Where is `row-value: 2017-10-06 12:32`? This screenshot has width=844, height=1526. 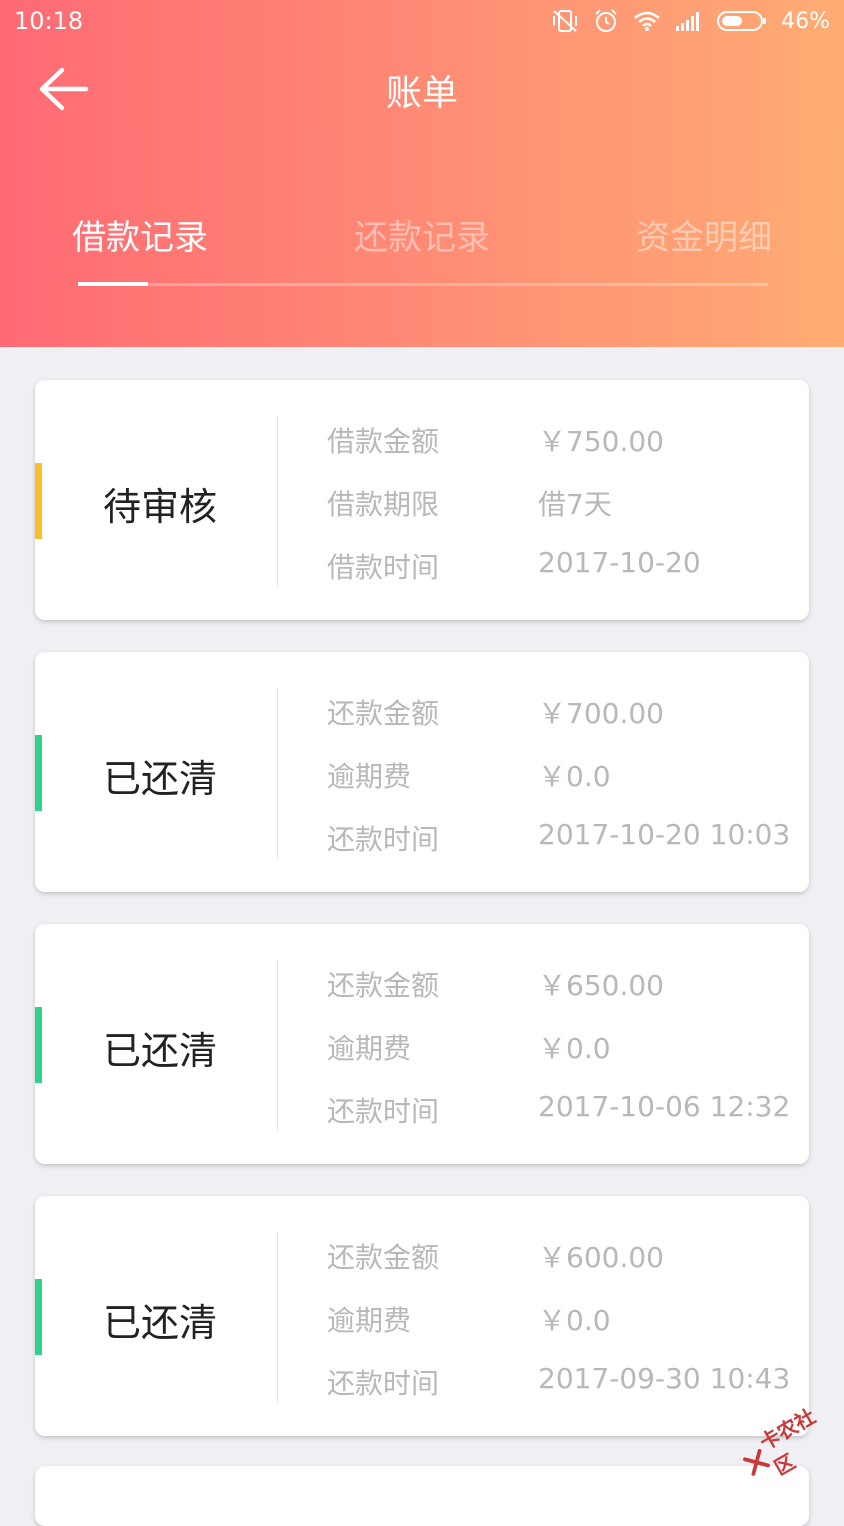
row-value: 2017-10-06 12:32 is located at coordinates (664, 1106).